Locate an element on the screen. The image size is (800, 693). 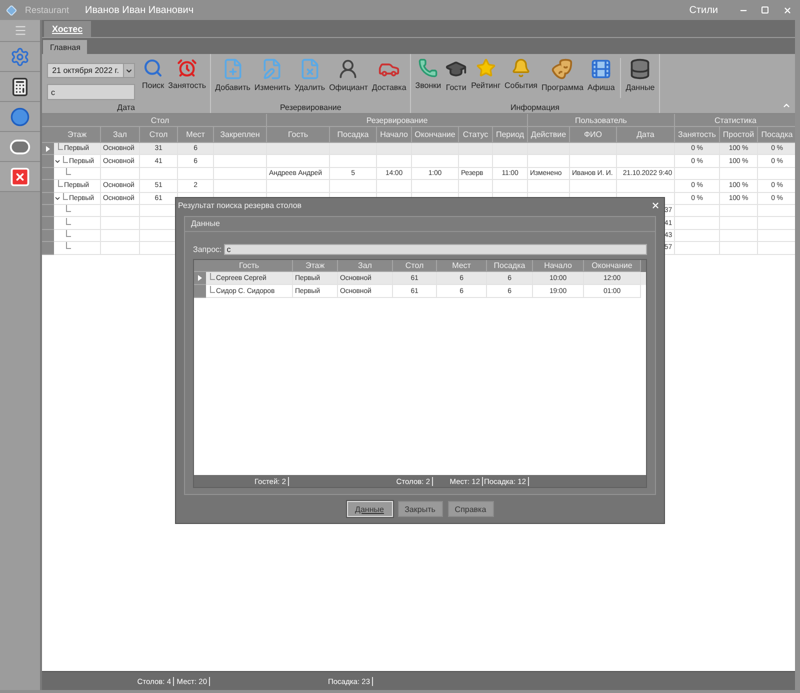
user-name: Иванов Иван Иванович is located at coordinates (139, 10).